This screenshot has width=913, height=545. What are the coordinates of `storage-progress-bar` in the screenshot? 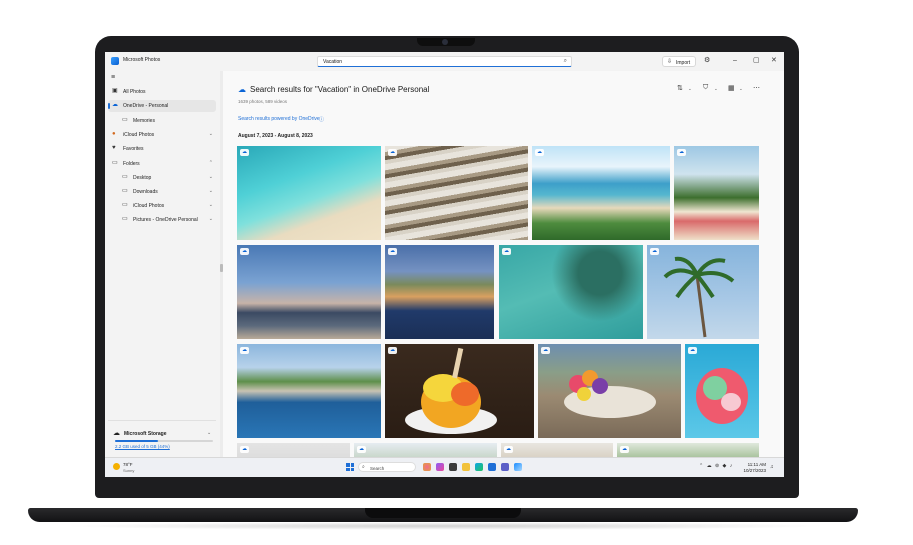 It's located at (164, 441).